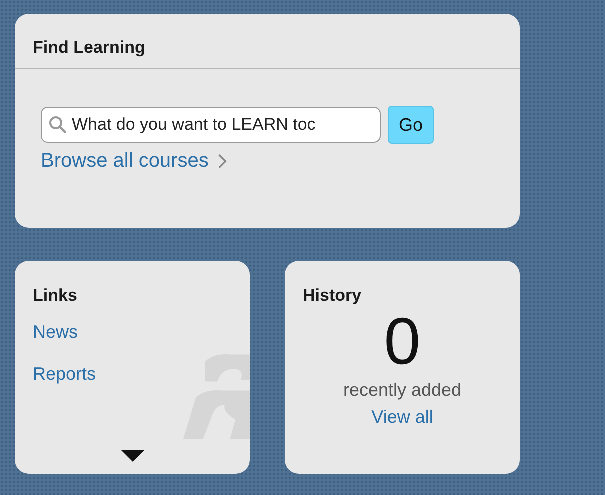 Image resolution: width=605 pixels, height=495 pixels. I want to click on caption: recently added, so click(402, 390).